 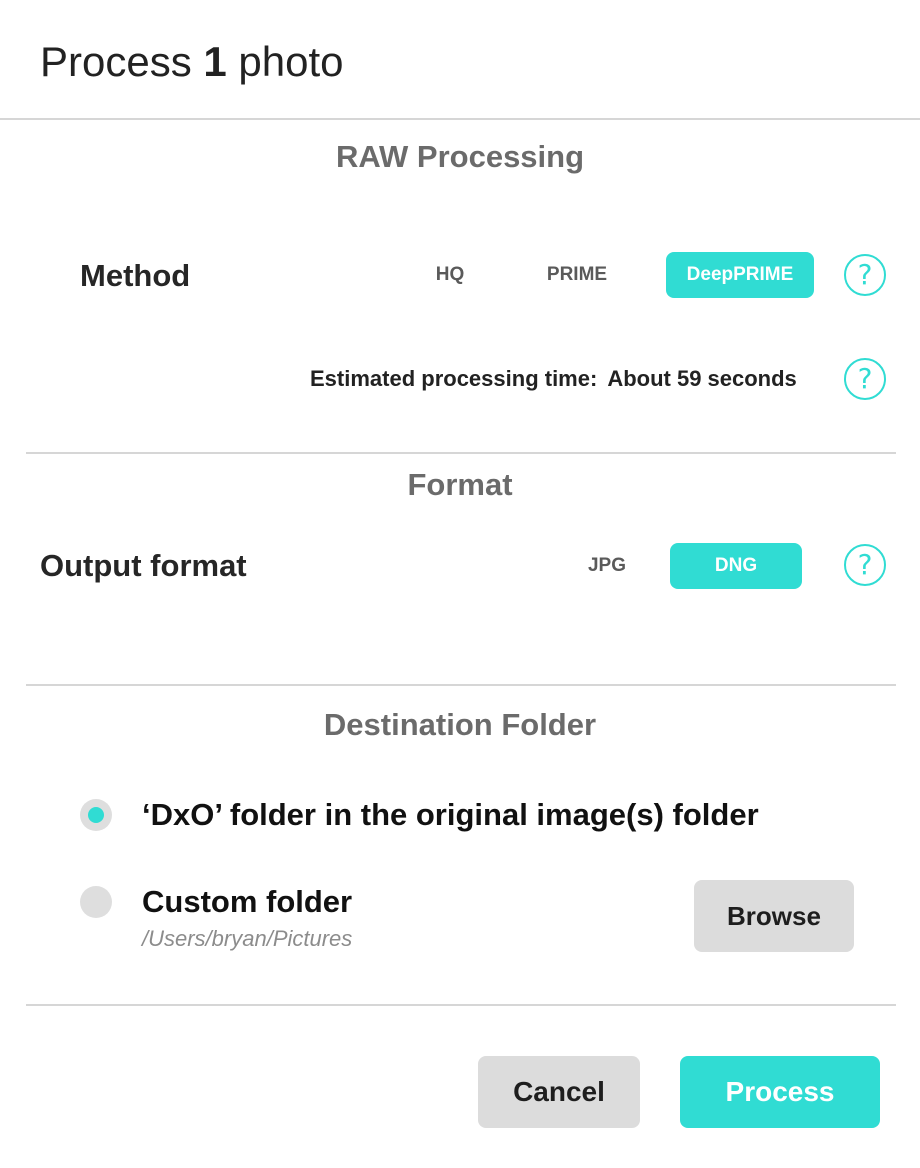 What do you see at coordinates (736, 566) in the screenshot?
I see `format-option-dng: DNG` at bounding box center [736, 566].